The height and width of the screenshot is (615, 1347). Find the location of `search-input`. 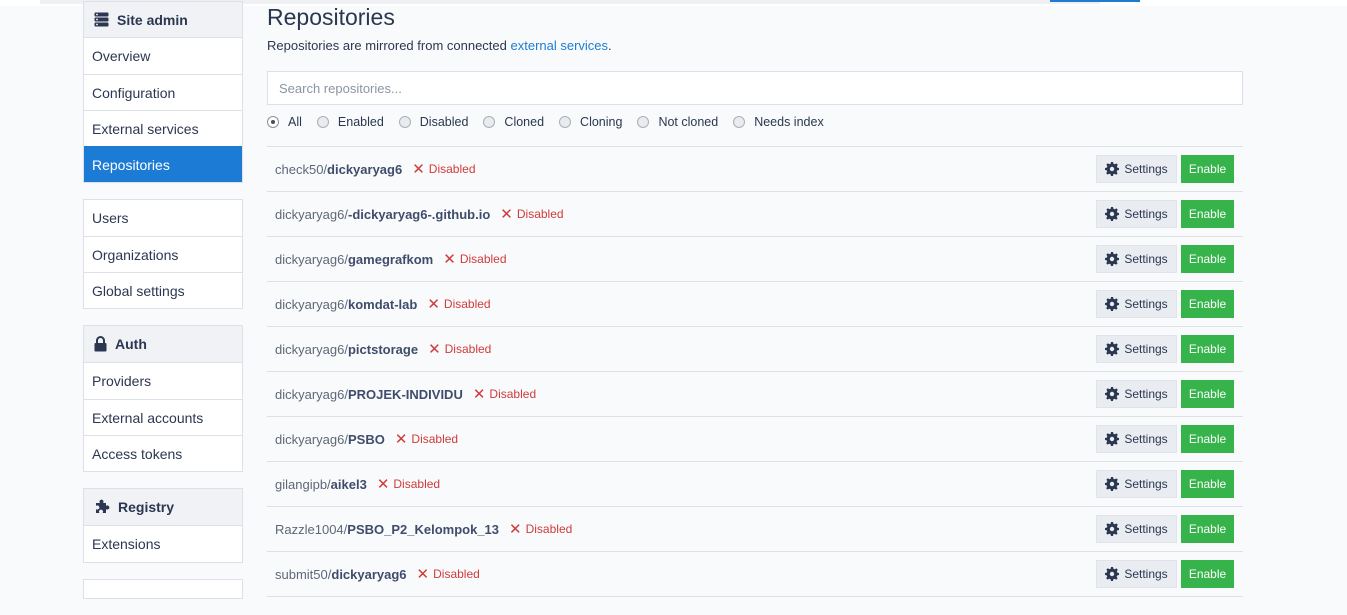

search-input is located at coordinates (755, 88).